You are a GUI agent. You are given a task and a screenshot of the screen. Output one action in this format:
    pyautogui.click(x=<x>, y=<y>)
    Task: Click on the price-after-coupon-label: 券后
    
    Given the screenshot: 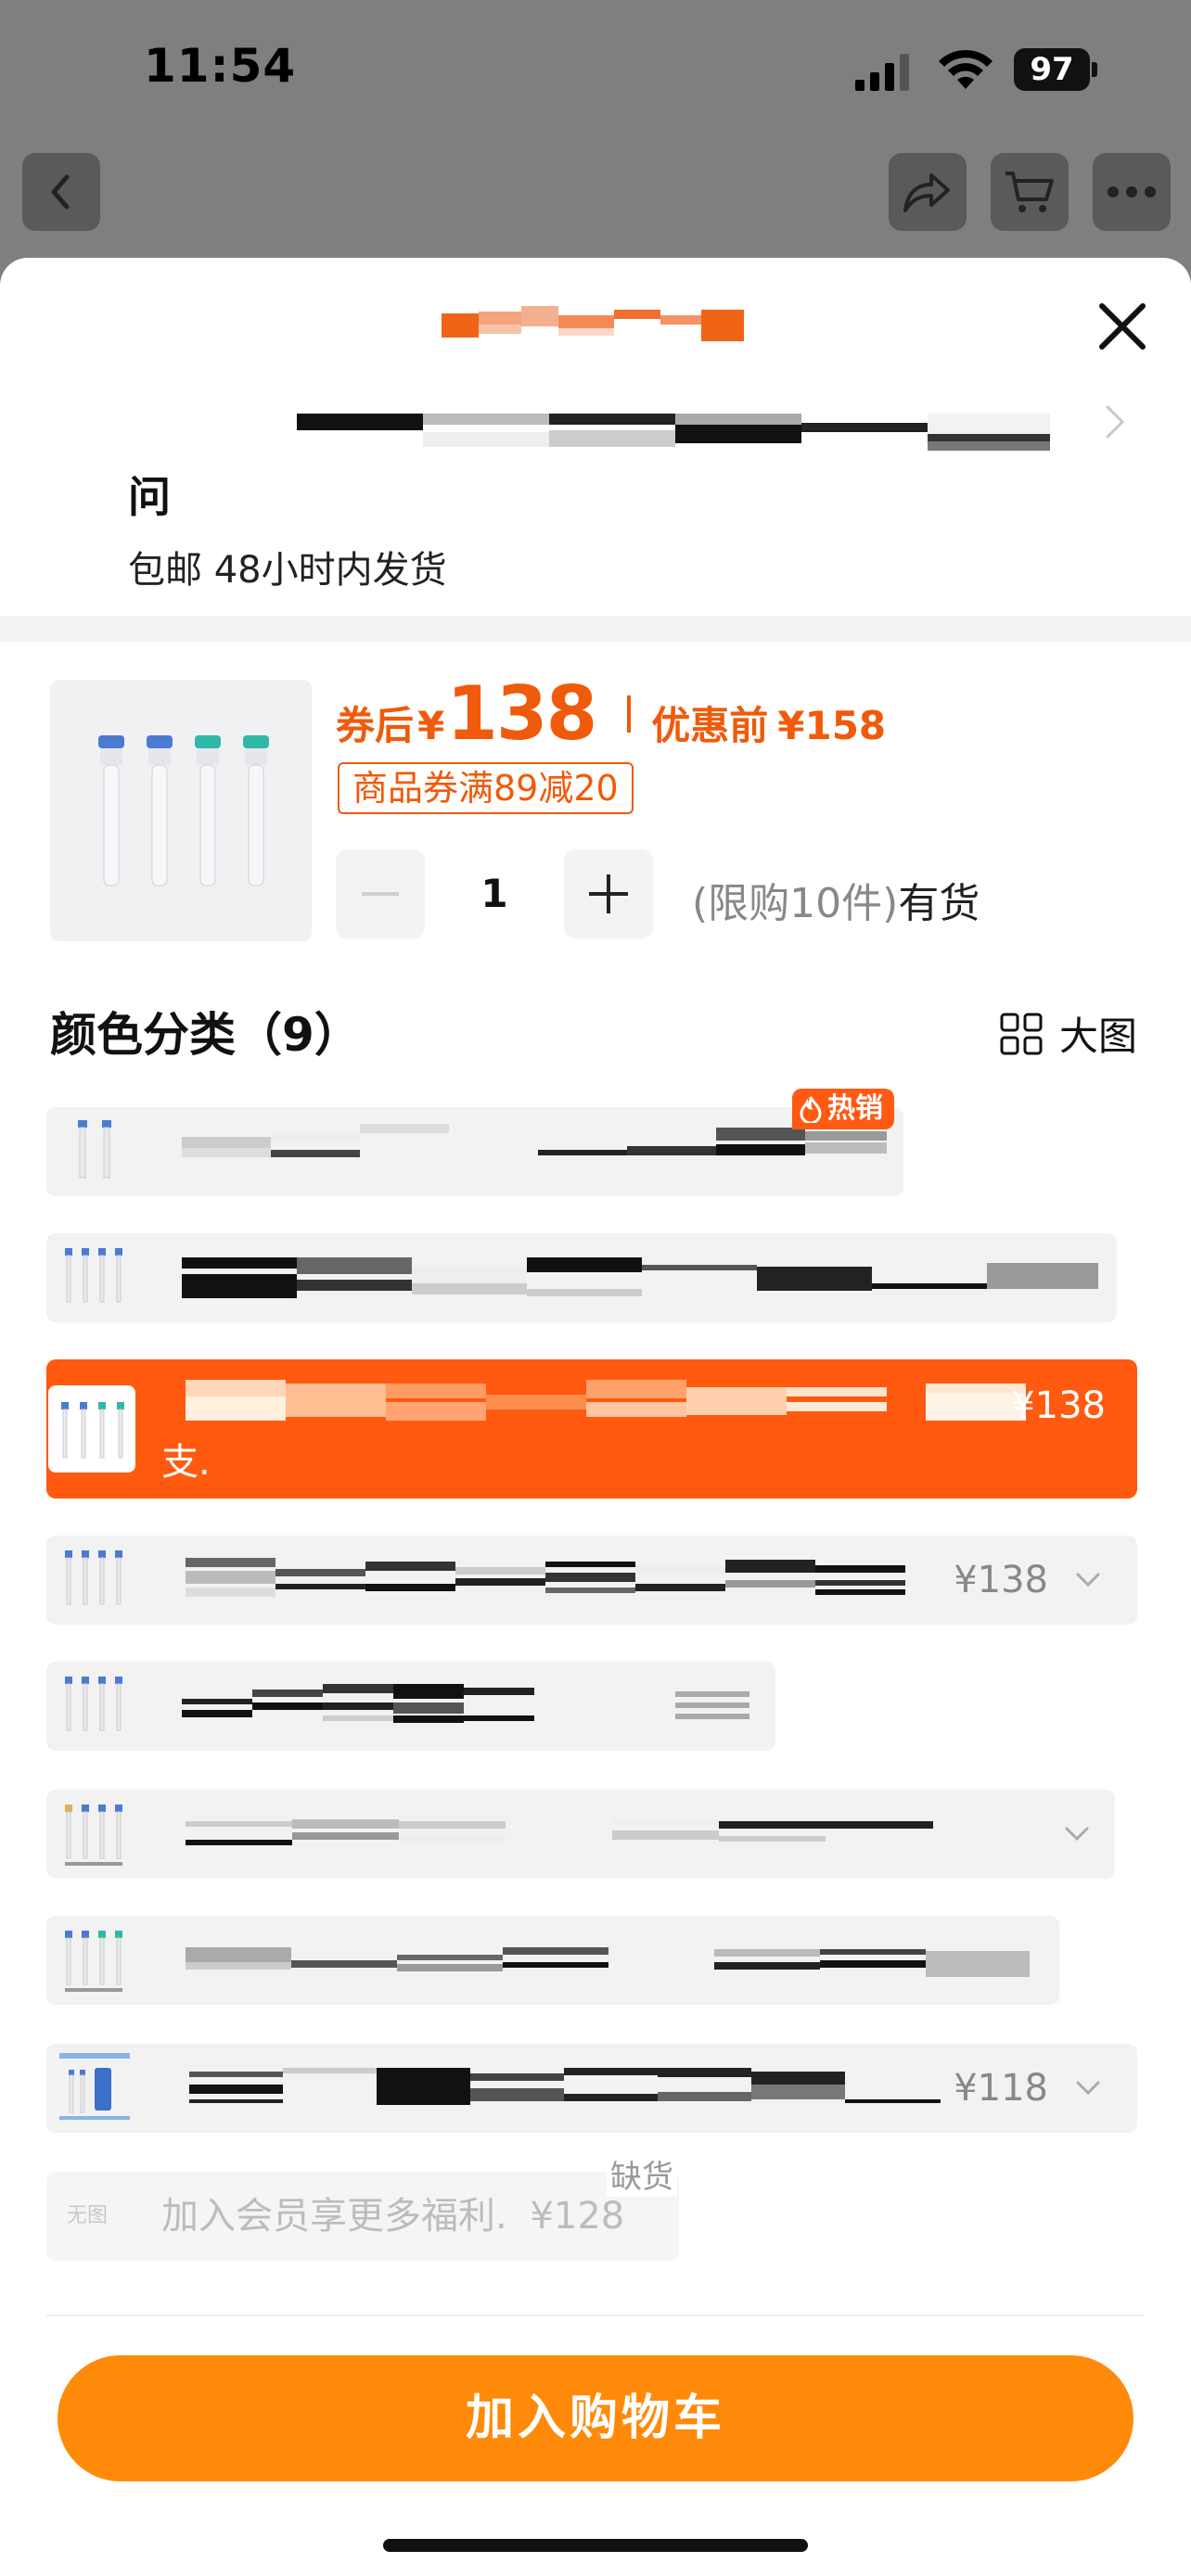 What is the action you would take?
    pyautogui.click(x=375, y=726)
    